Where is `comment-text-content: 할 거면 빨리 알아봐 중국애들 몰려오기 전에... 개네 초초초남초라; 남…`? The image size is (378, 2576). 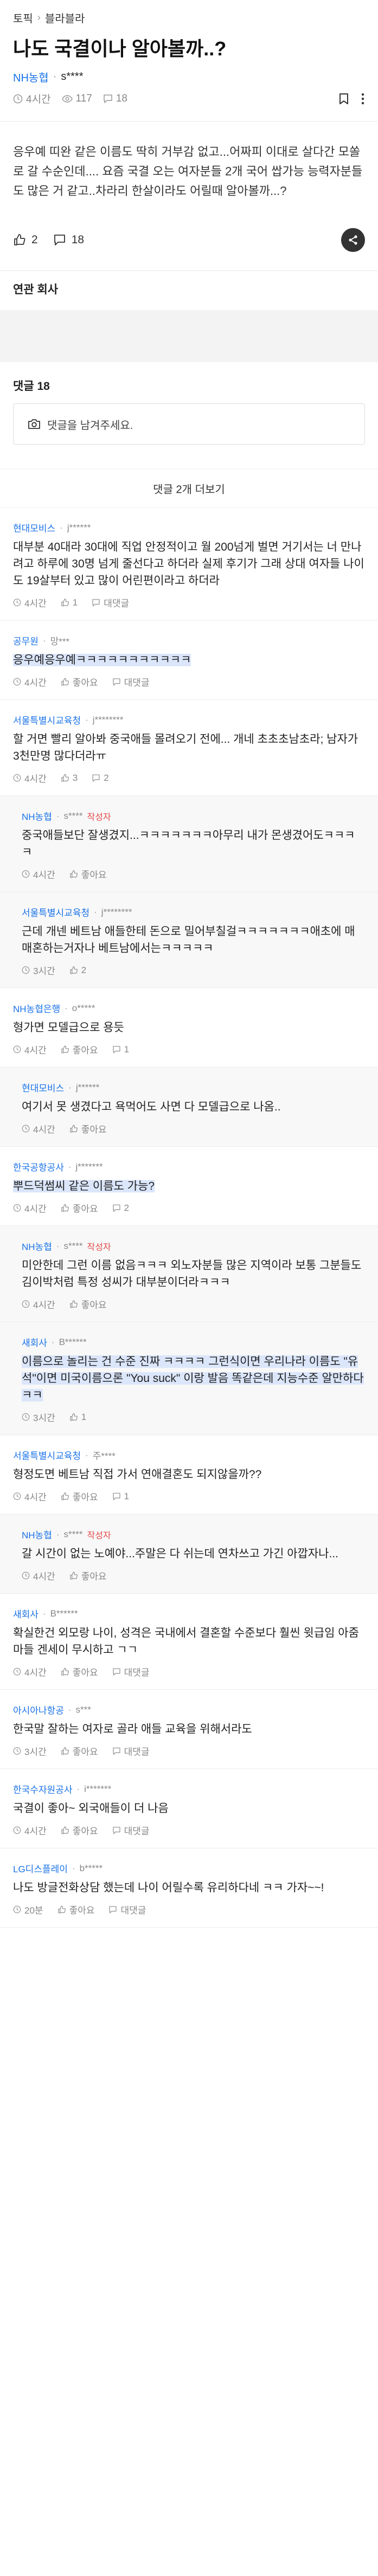 comment-text-content: 할 거면 빨리 알아봐 중국애들 몰려오기 전에... 개네 초초초남초라; 남… is located at coordinates (186, 747).